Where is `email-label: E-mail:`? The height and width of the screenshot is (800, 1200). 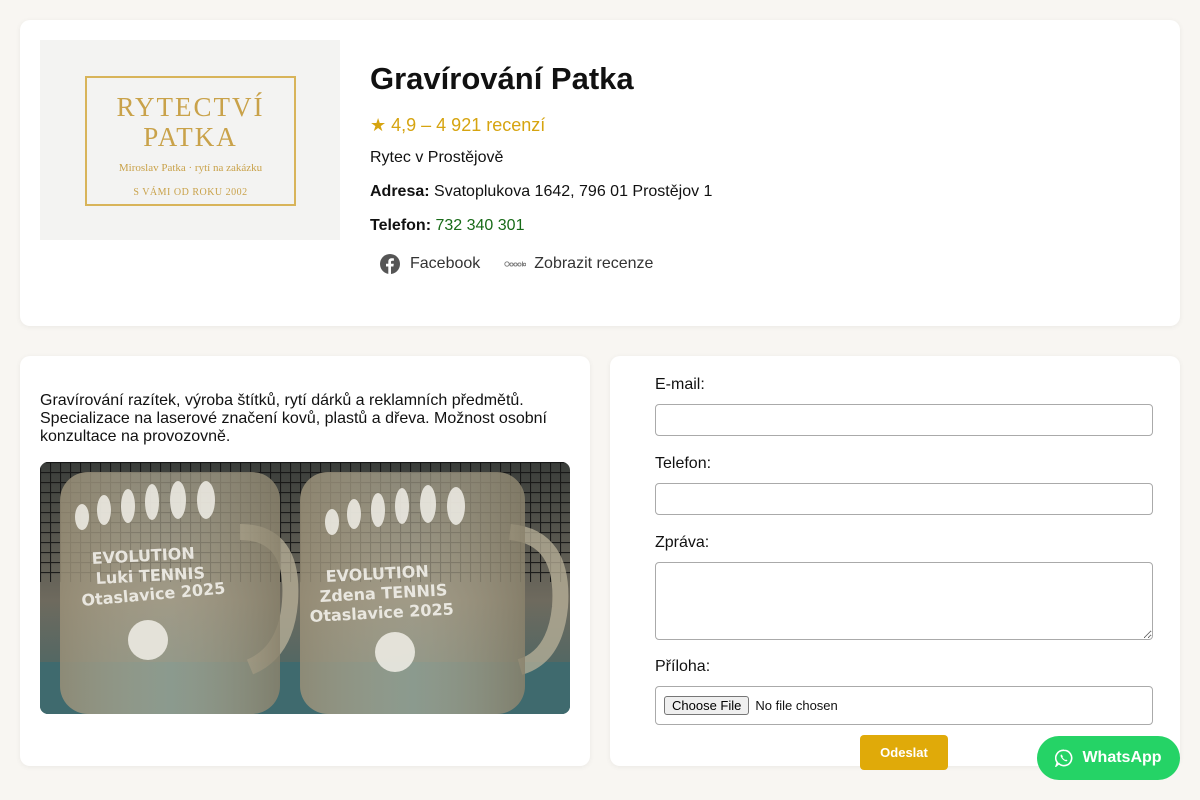 email-label: E-mail: is located at coordinates (680, 384).